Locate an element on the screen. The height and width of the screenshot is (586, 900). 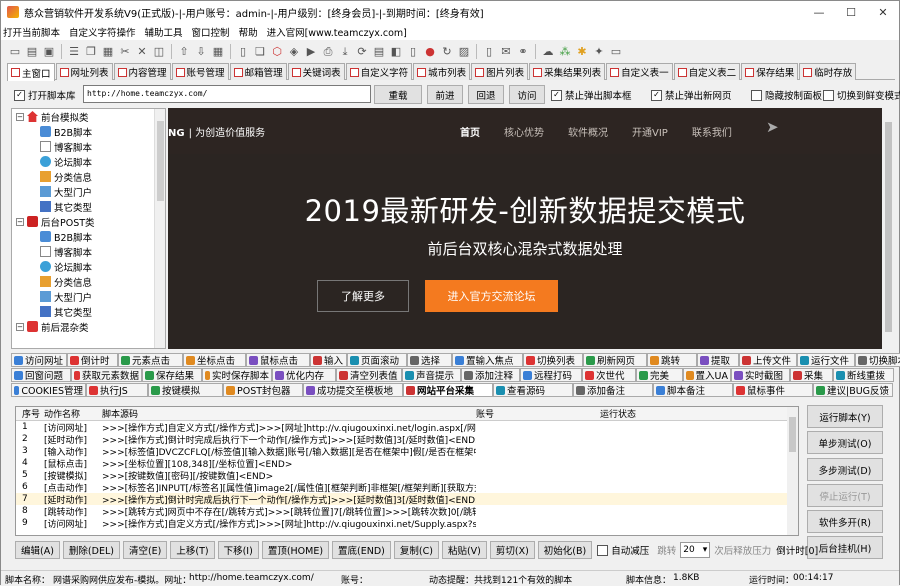
tab-main: 主窗口 is located at coordinates (31, 72).